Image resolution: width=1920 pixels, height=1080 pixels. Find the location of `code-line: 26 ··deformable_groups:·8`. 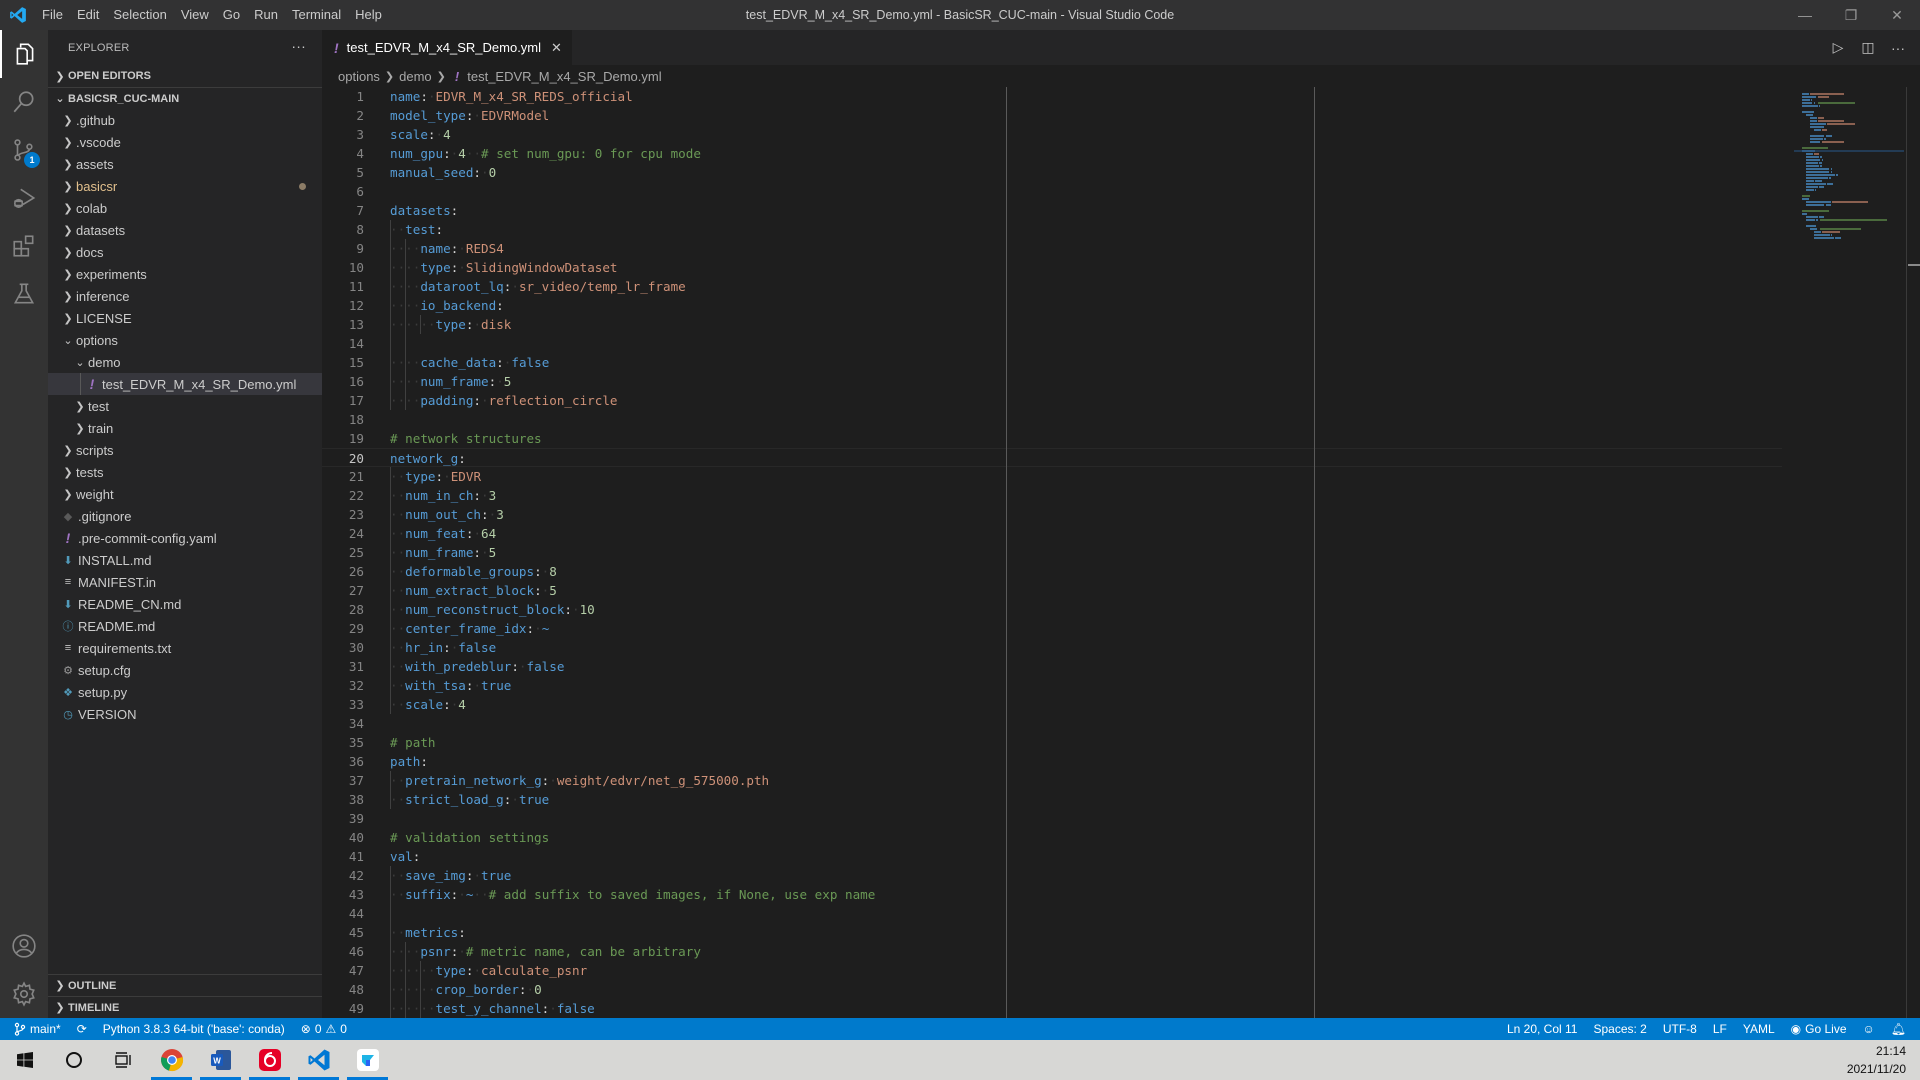

code-line: 26 ··deformable_groups:·8 is located at coordinates (1052, 571).